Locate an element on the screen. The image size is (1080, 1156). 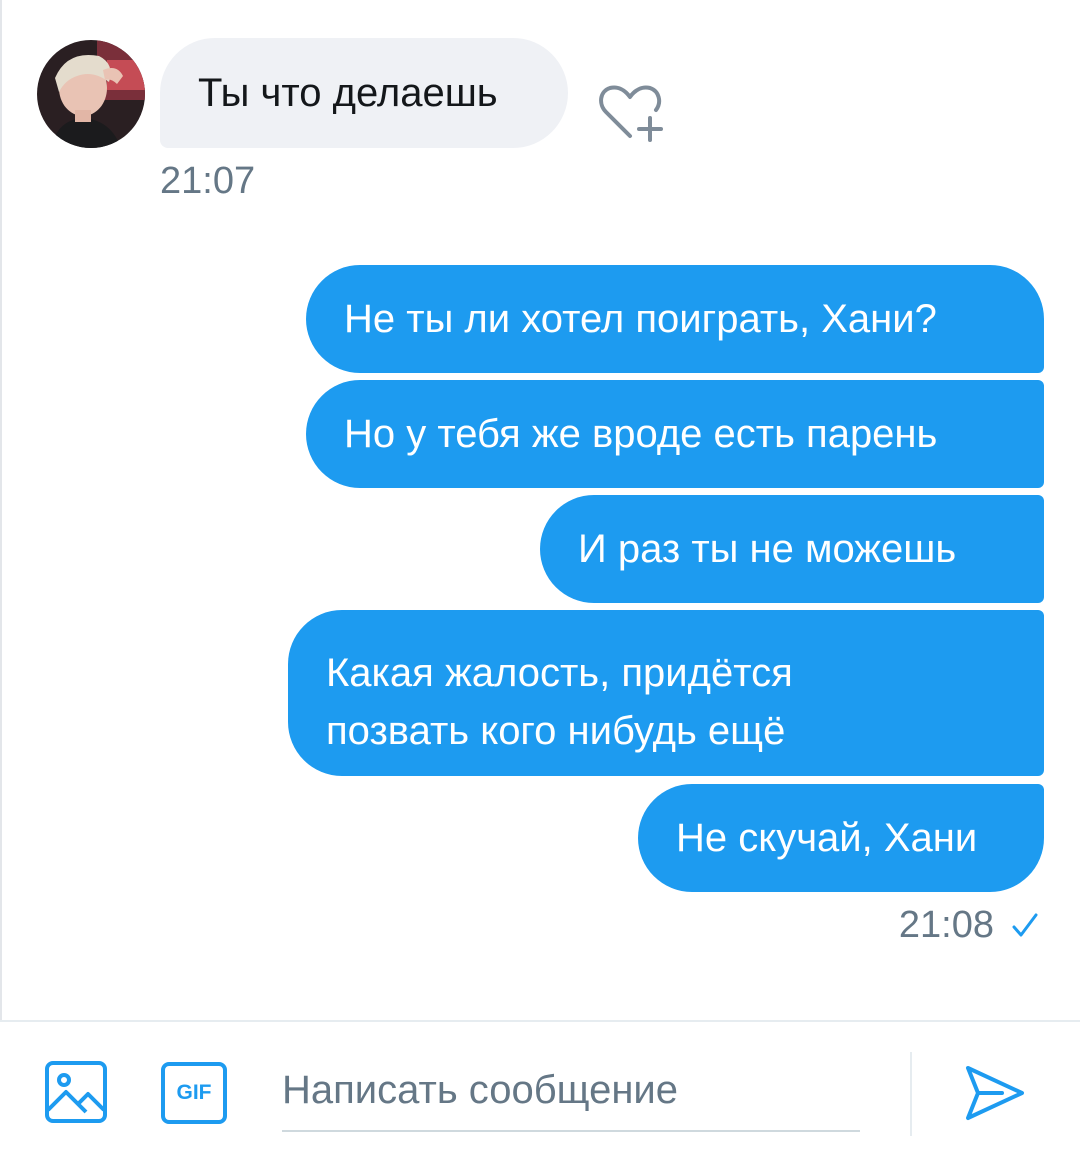
send-icon is located at coordinates (995, 1093).